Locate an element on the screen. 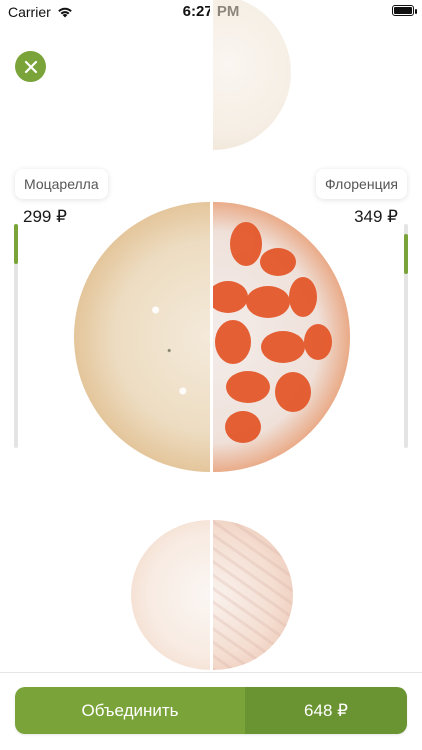 The height and width of the screenshot is (750, 422). right-scrollbar is located at coordinates (406, 336).